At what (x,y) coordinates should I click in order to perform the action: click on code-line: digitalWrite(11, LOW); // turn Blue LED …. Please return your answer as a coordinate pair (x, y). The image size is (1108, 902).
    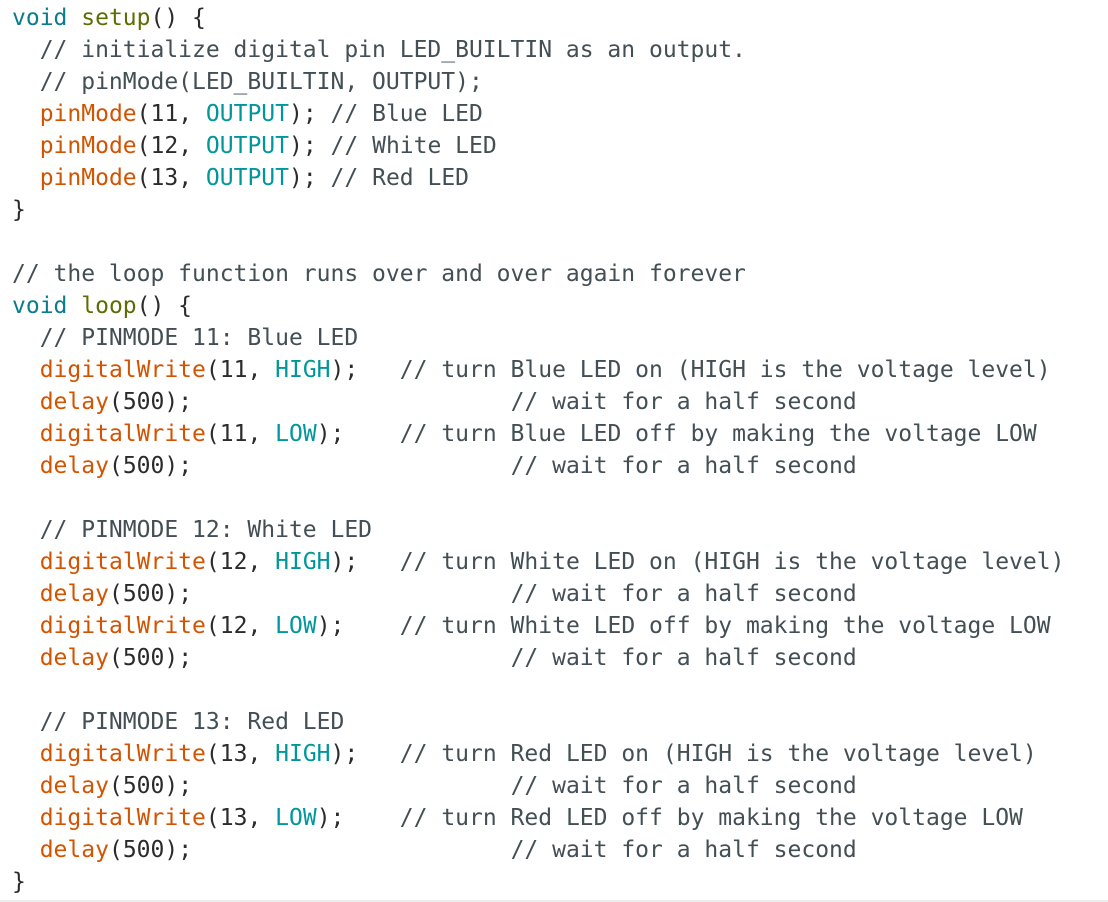
    Looking at the image, I should click on (557, 434).